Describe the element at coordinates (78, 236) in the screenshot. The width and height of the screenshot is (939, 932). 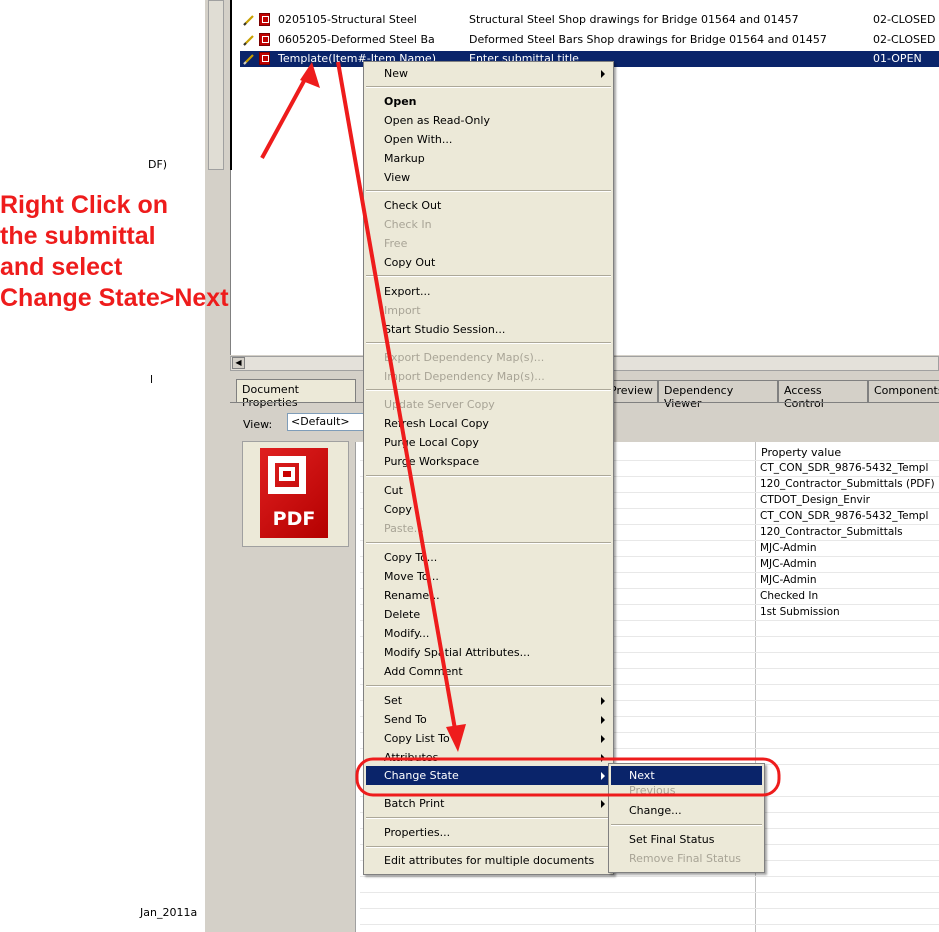
I see `instruction-line: the submittal` at that location.